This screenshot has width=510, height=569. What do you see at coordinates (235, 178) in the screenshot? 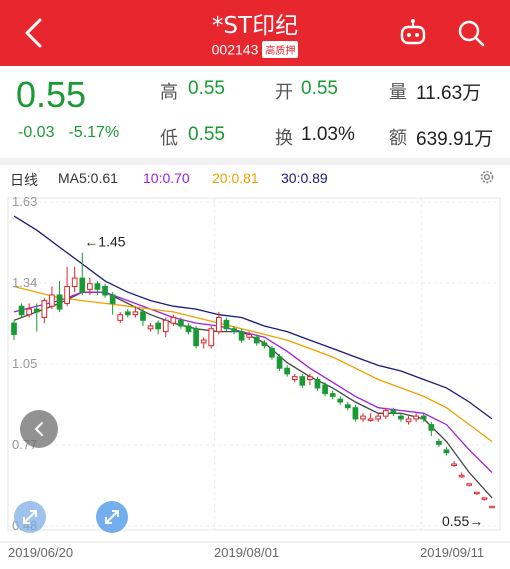
I see `ma20-legend: 20:0.81` at bounding box center [235, 178].